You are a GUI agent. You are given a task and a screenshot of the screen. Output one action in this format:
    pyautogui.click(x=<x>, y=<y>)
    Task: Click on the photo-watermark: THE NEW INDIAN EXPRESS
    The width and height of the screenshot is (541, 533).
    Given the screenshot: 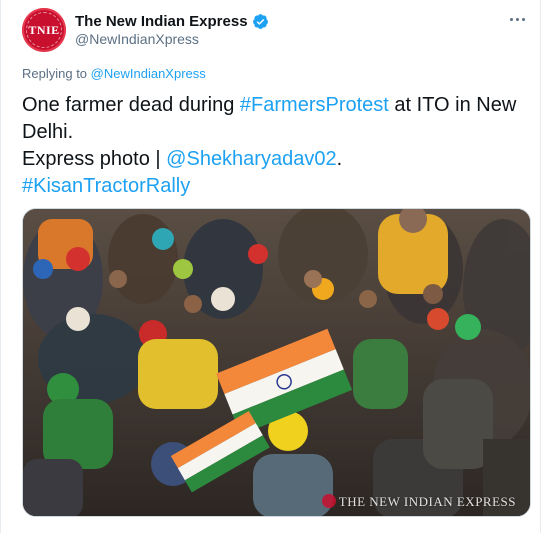 What is the action you would take?
    pyautogui.click(x=418, y=502)
    